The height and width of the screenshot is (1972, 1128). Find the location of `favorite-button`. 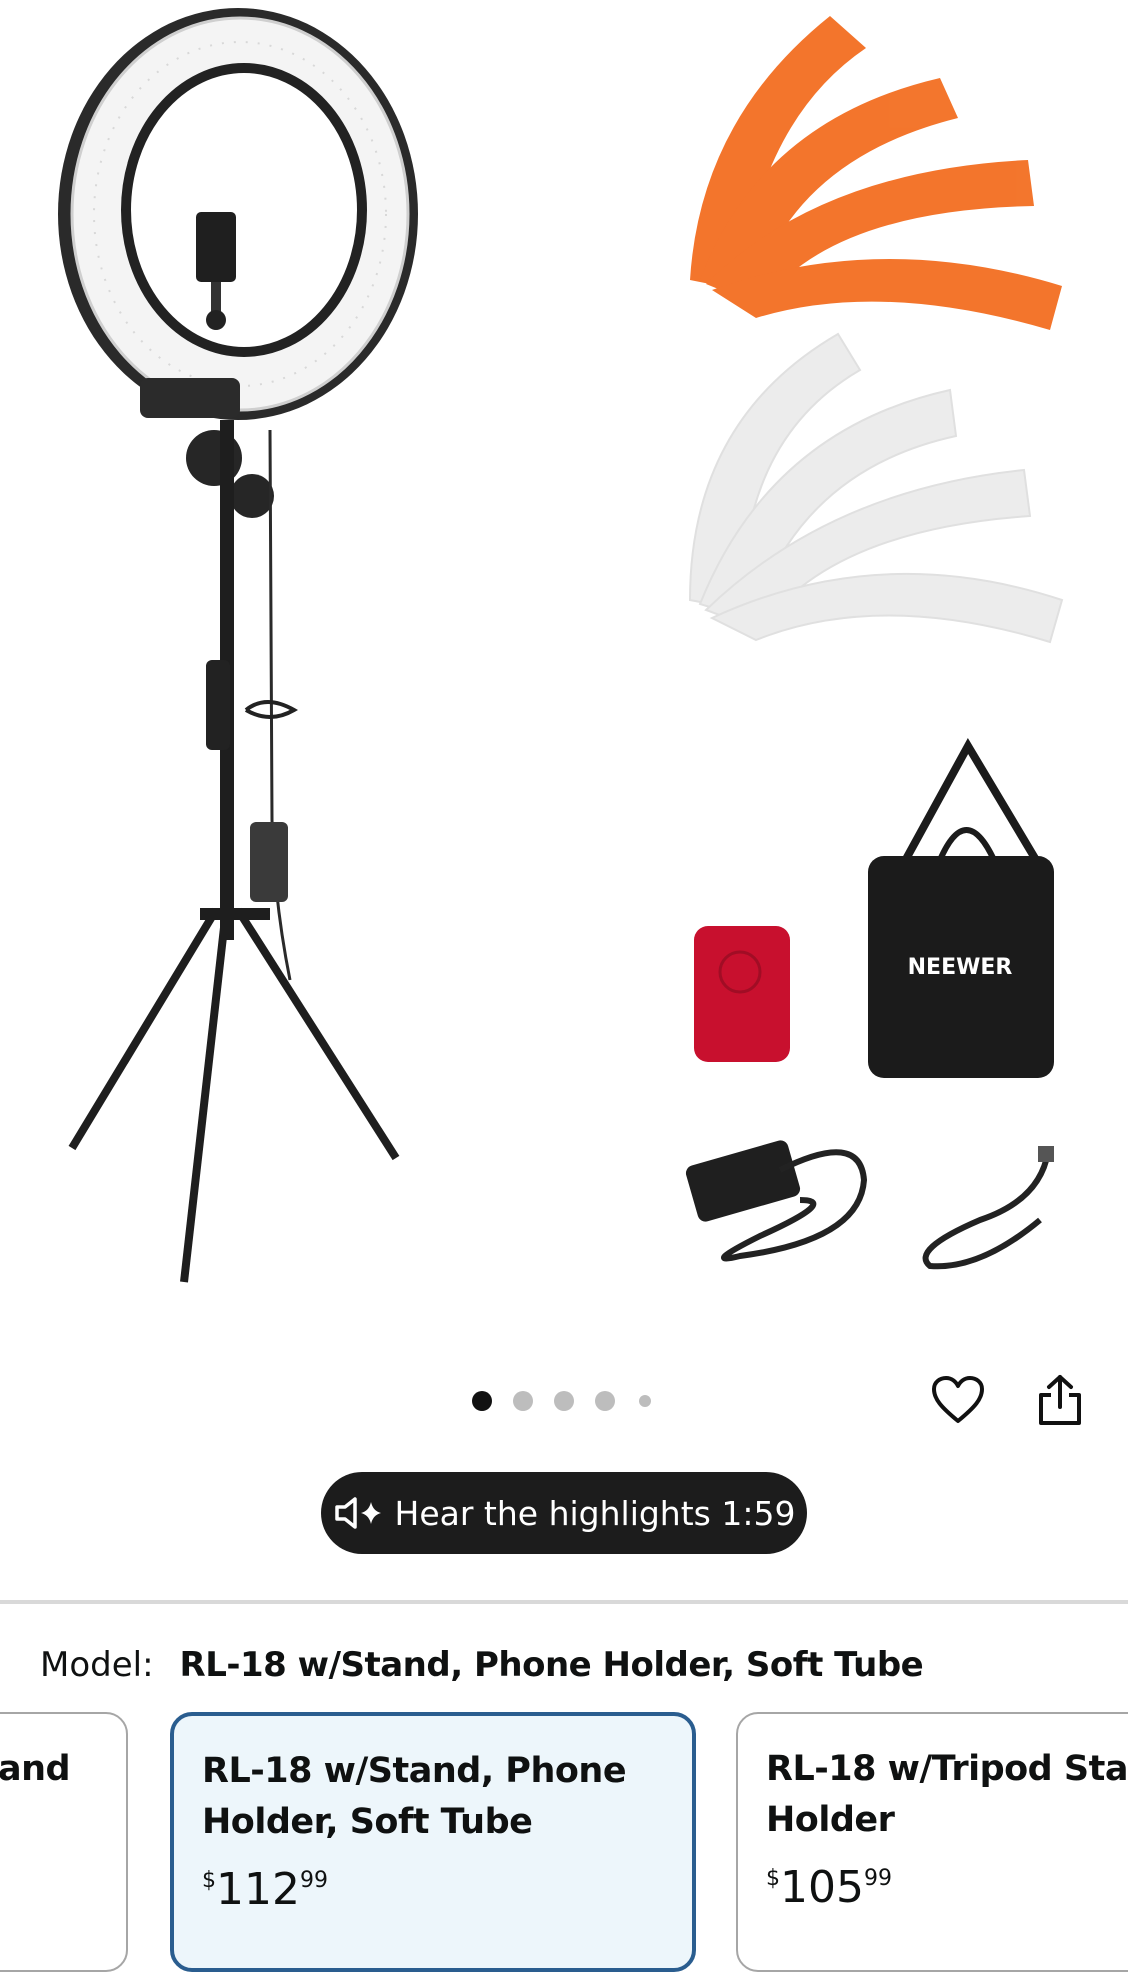

favorite-button is located at coordinates (958, 1400).